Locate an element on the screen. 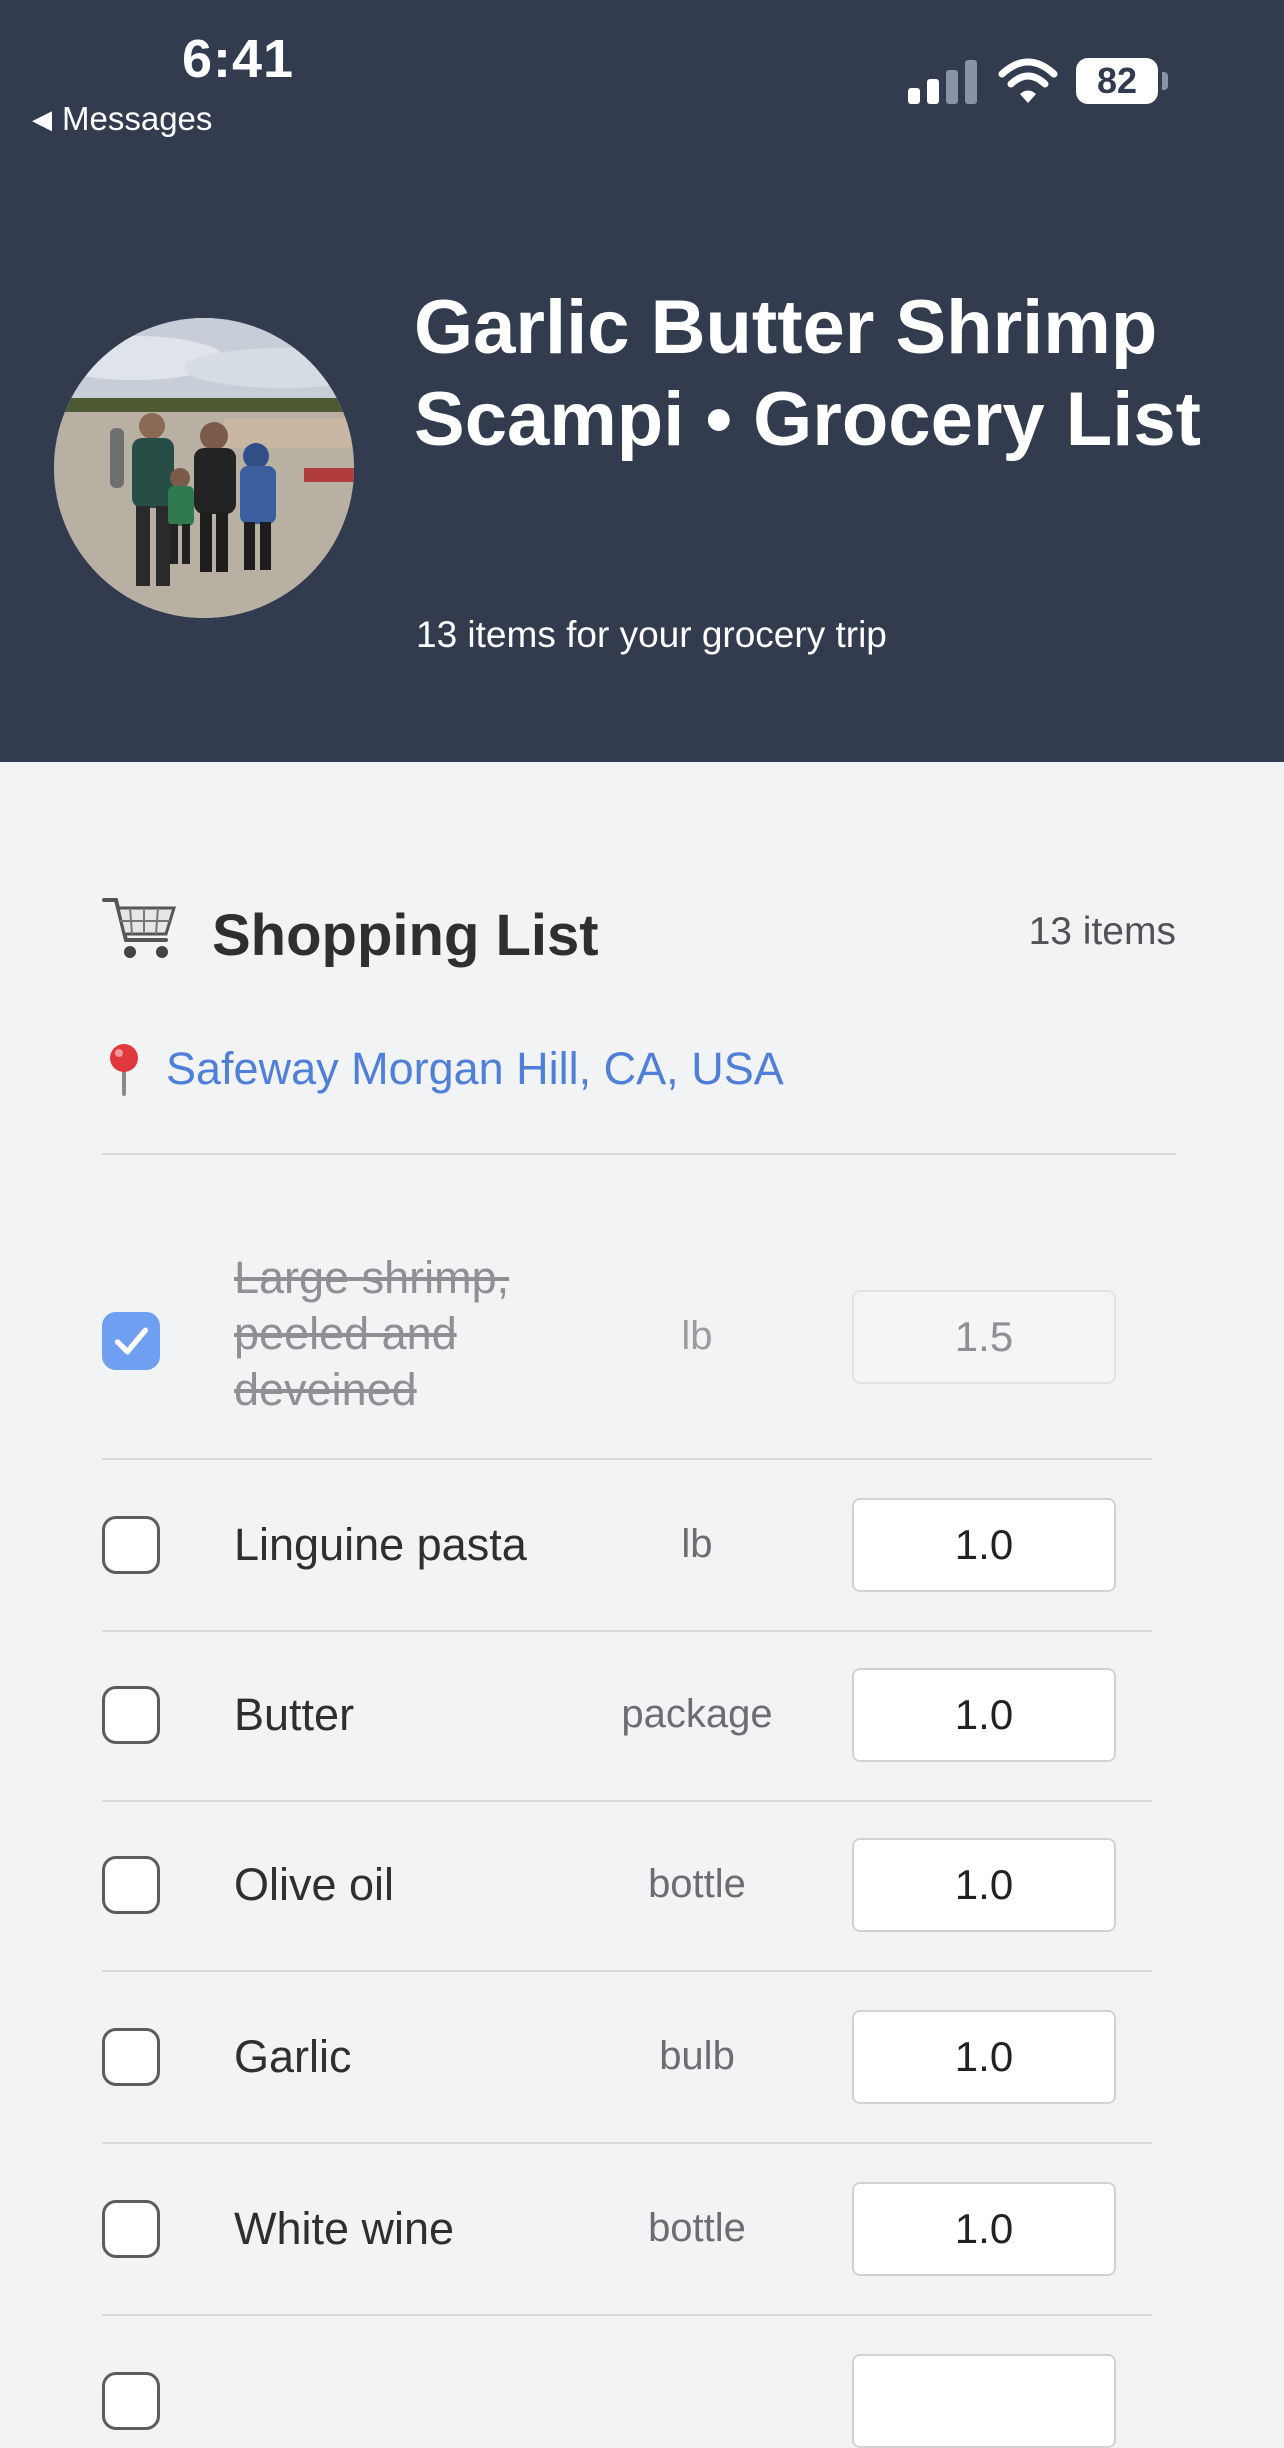 This screenshot has height=2448, width=1284. wifi-icon is located at coordinates (1028, 80).